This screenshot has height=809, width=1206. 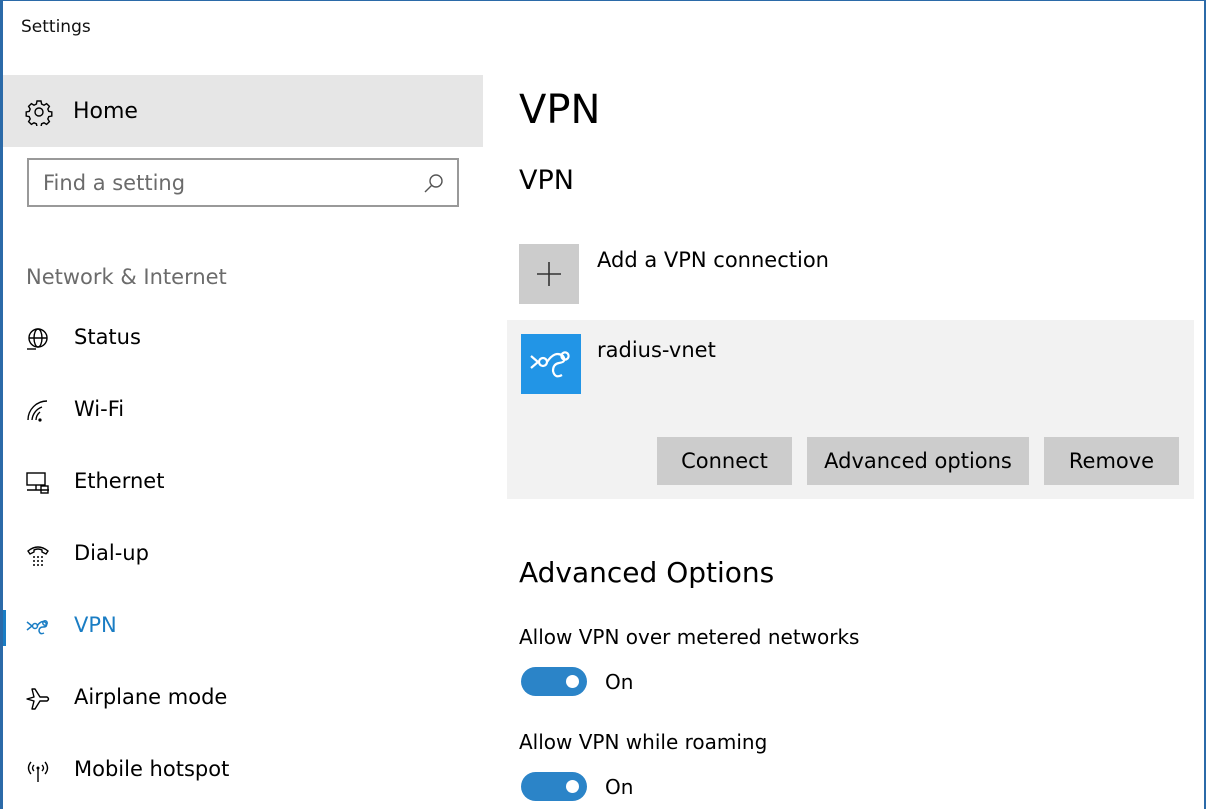 I want to click on search-input, so click(x=223, y=183).